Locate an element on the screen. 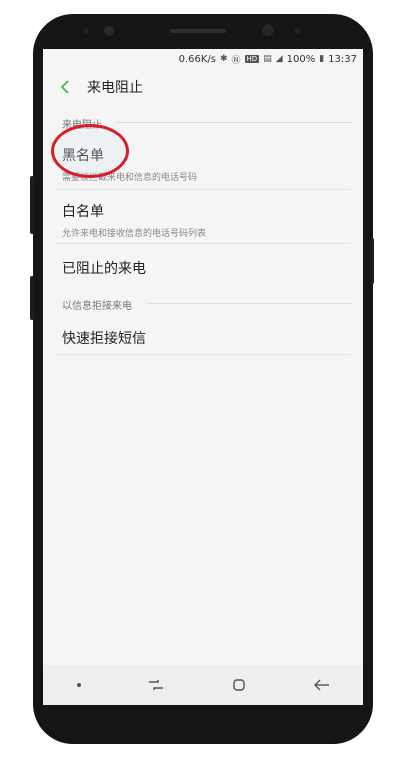 The height and width of the screenshot is (757, 400). item-title: 白名单 is located at coordinates (83, 212).